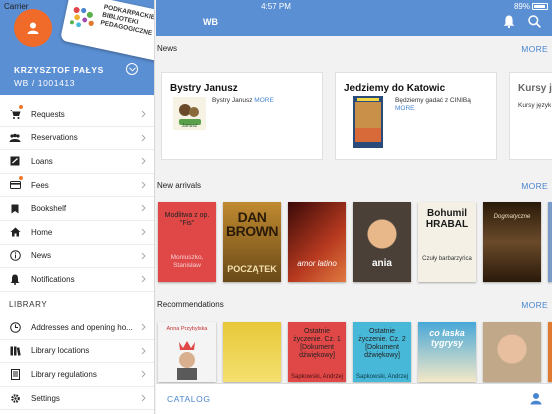 This screenshot has width=552, height=414. I want to click on news-card-body: Bystry Janusz MORE, so click(243, 100).